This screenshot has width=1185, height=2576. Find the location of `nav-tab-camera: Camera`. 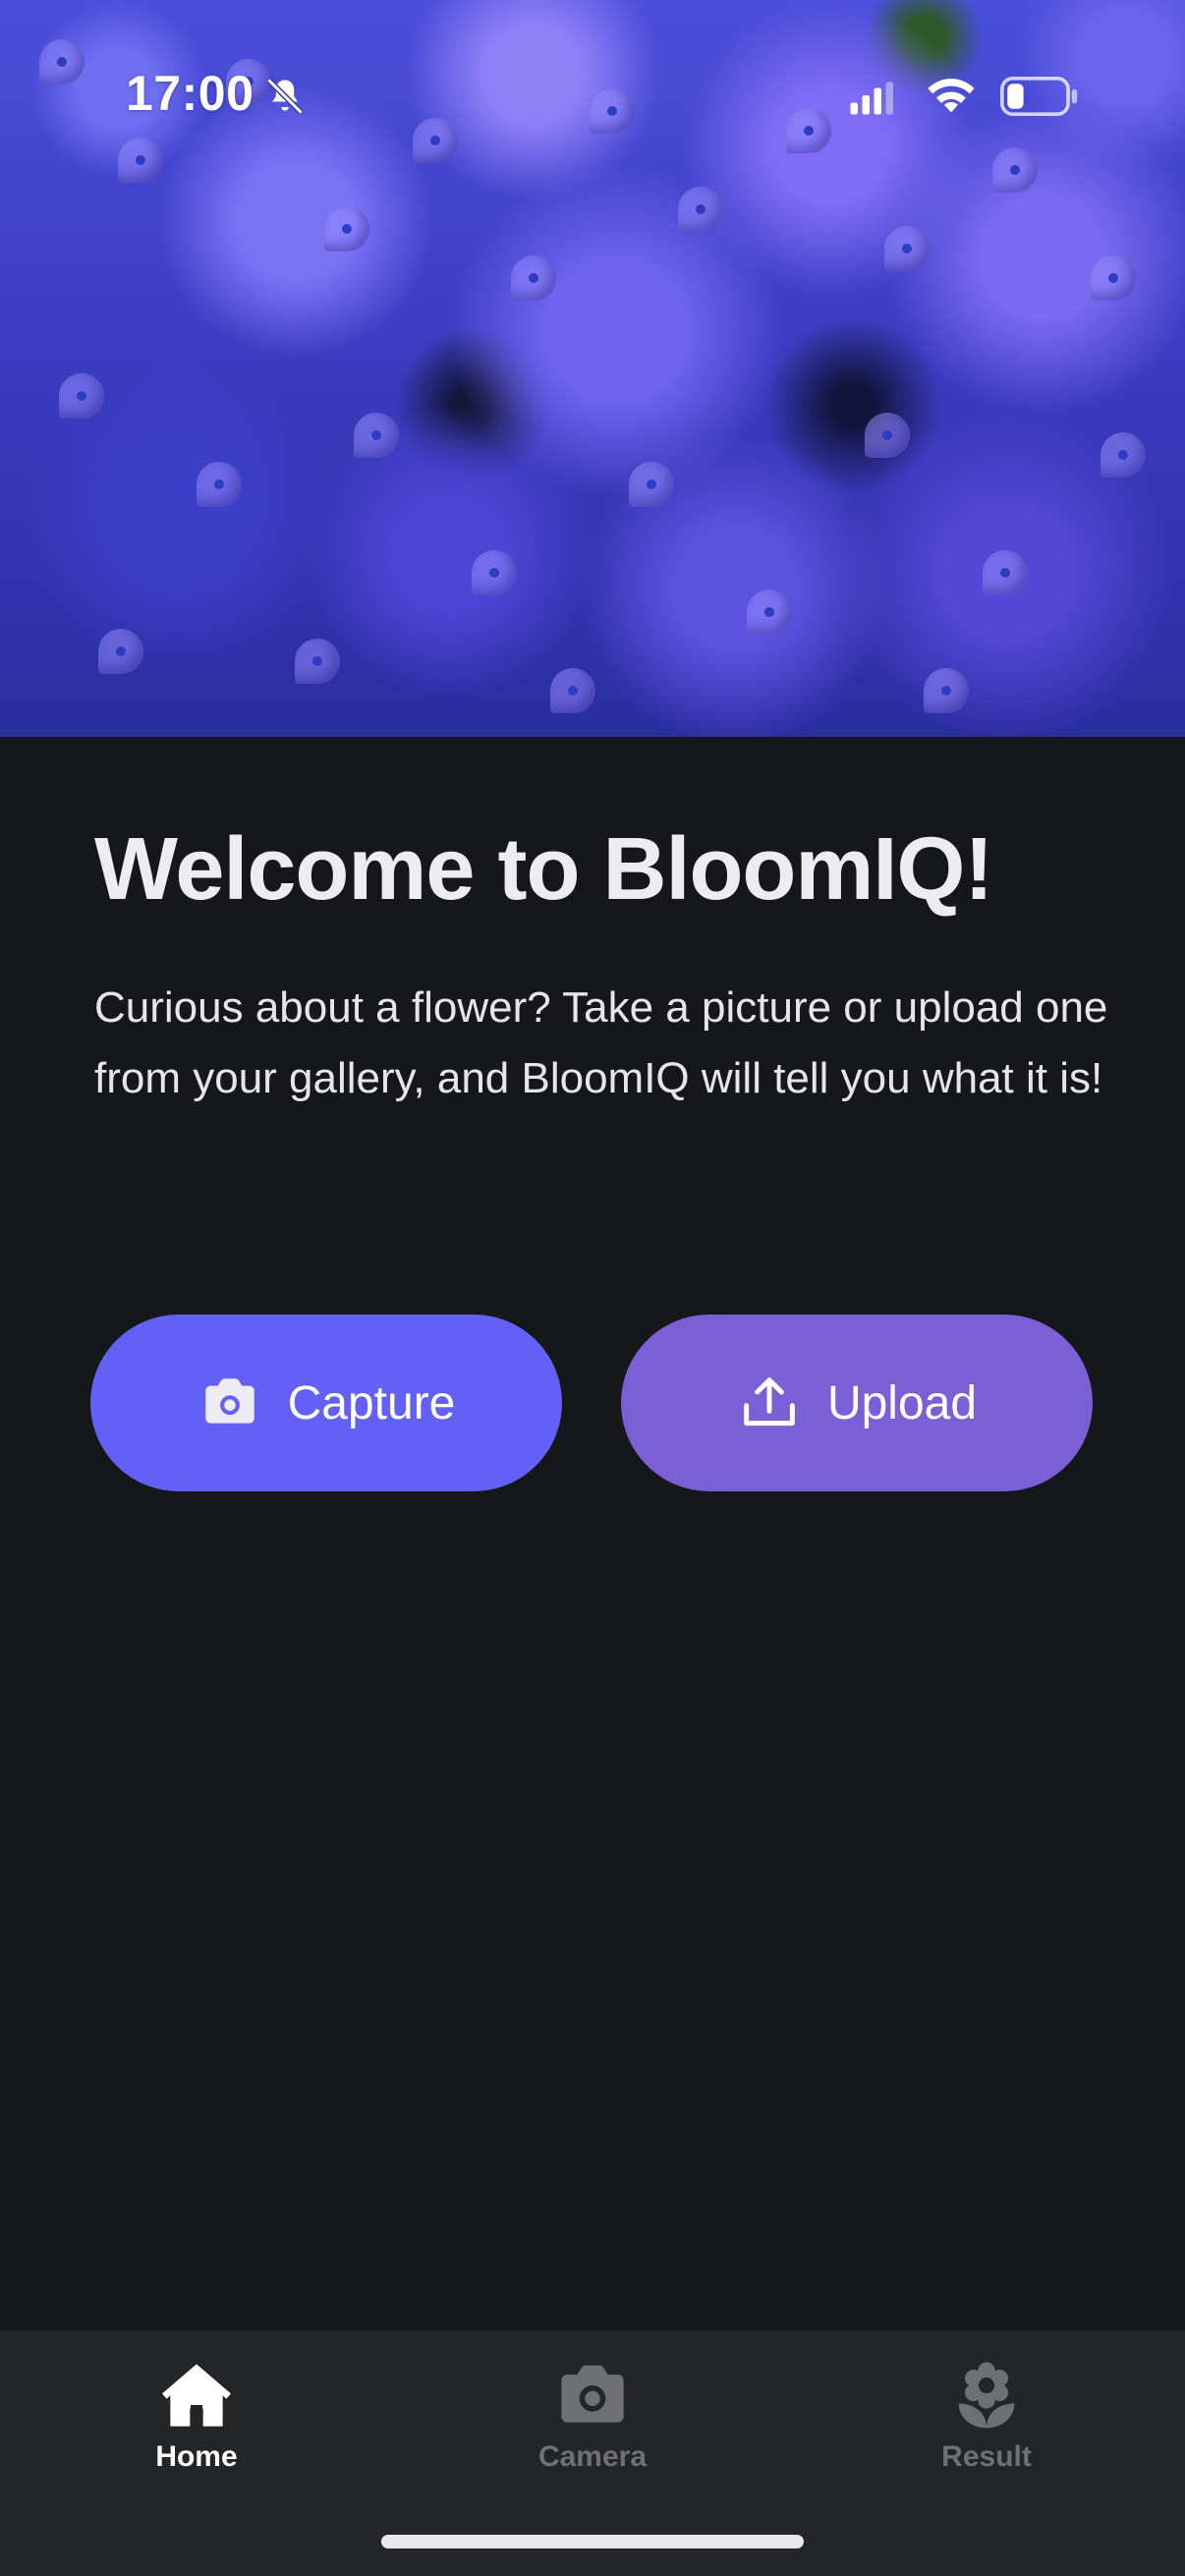

nav-tab-camera: Camera is located at coordinates (592, 2429).